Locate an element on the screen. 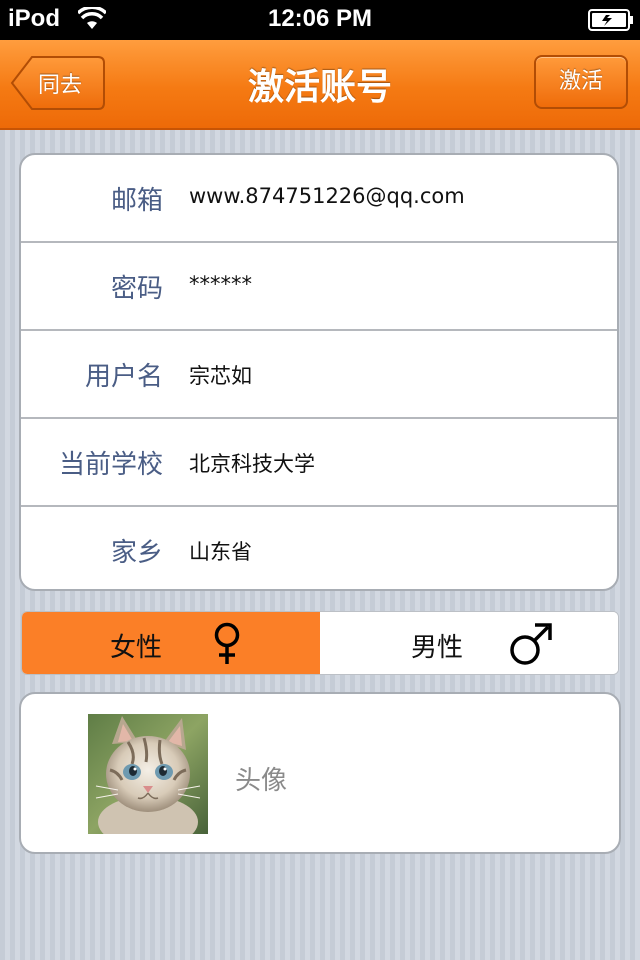 Image resolution: width=640 pixels, height=960 pixels. username-label: 用户名 is located at coordinates (123, 377).